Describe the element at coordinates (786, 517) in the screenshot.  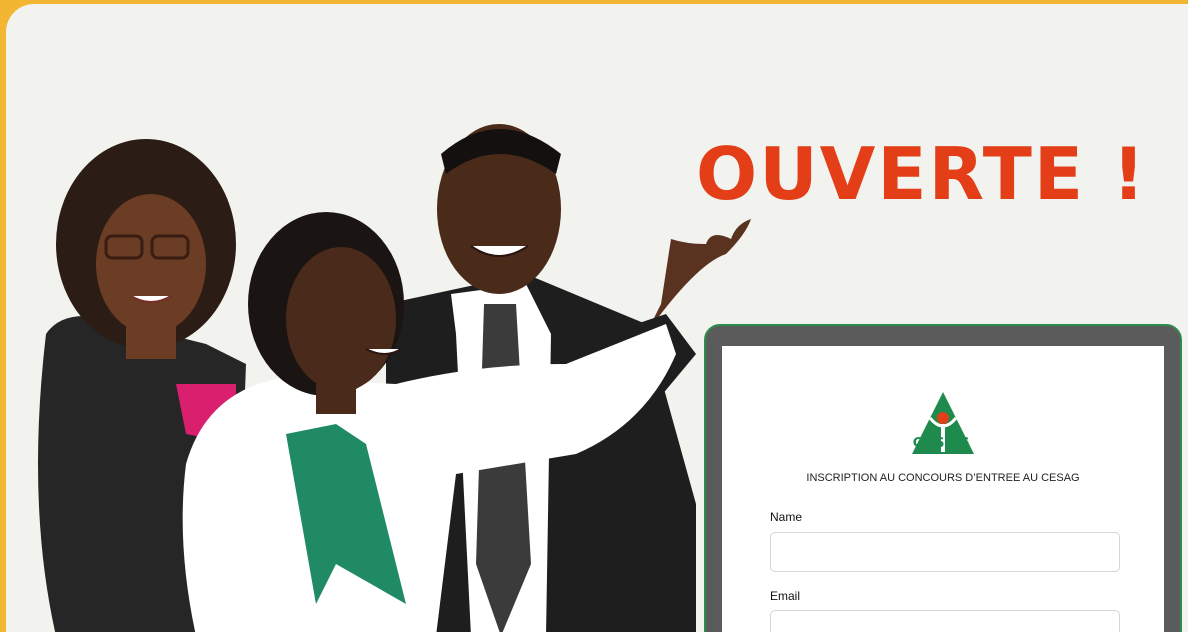
I see `name-label: Name` at that location.